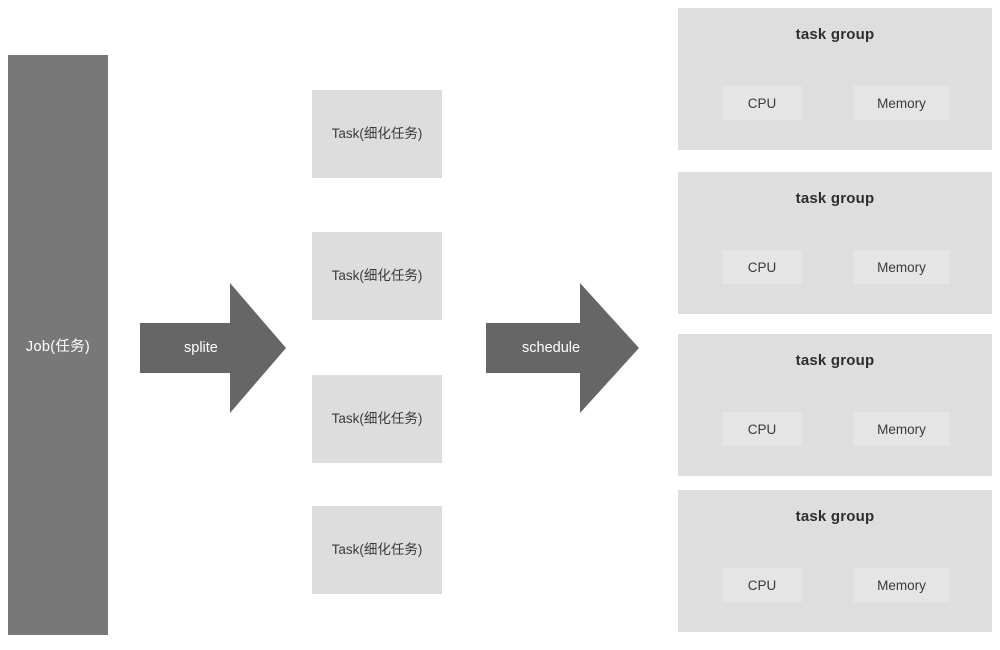 This screenshot has height=650, width=1000. I want to click on job-box: Job(任务), so click(58, 345).